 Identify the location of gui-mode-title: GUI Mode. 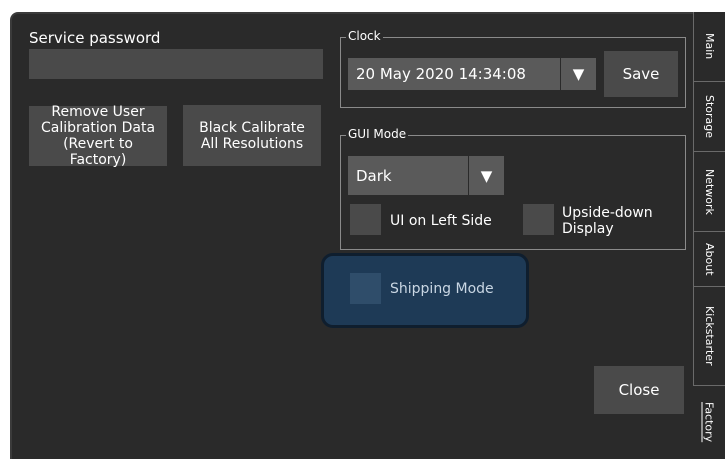
(377, 134).